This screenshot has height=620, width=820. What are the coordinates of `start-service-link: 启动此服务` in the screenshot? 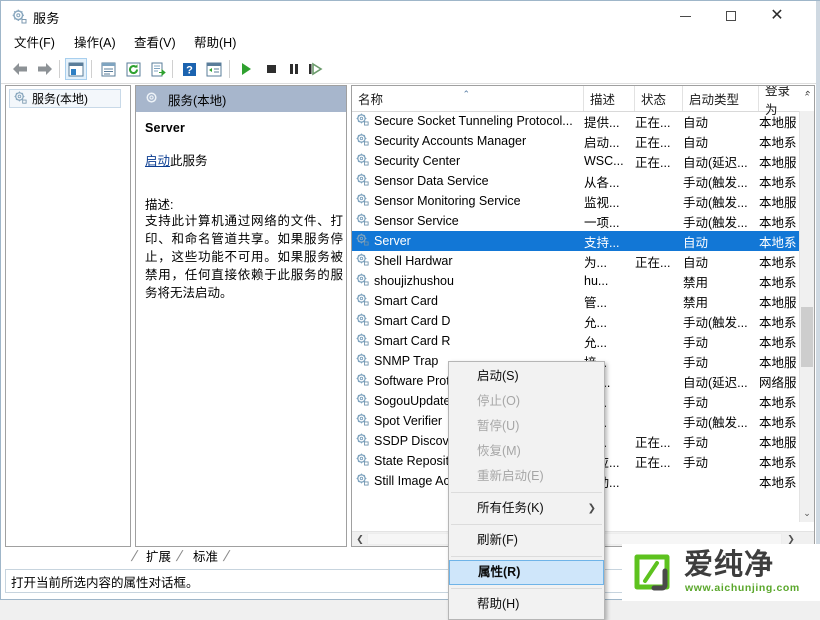 It's located at (176, 159).